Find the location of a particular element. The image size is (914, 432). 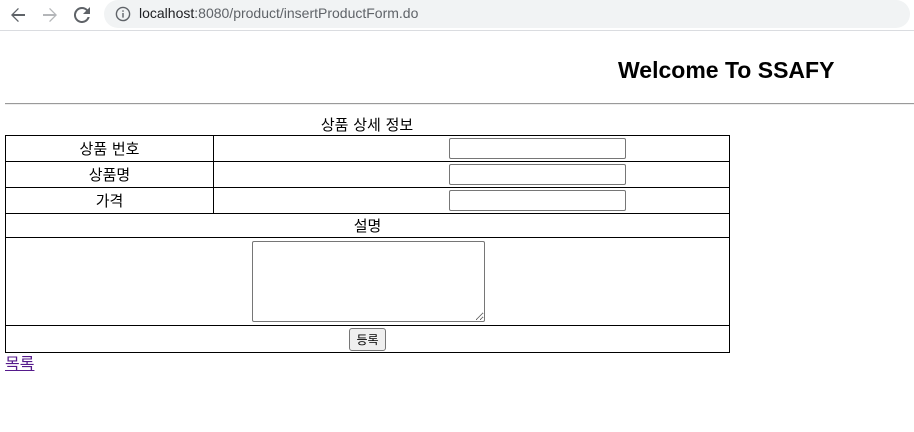

price-cell is located at coordinates (471, 200).